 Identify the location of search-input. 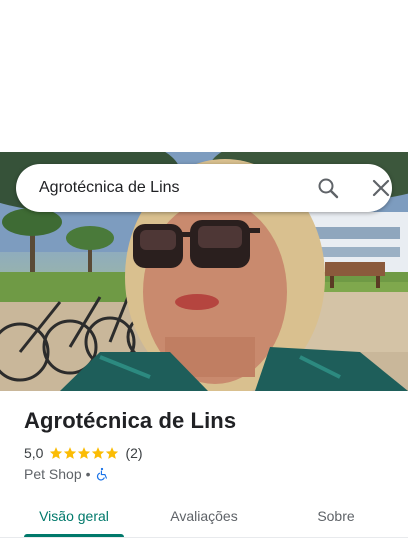
(164, 188).